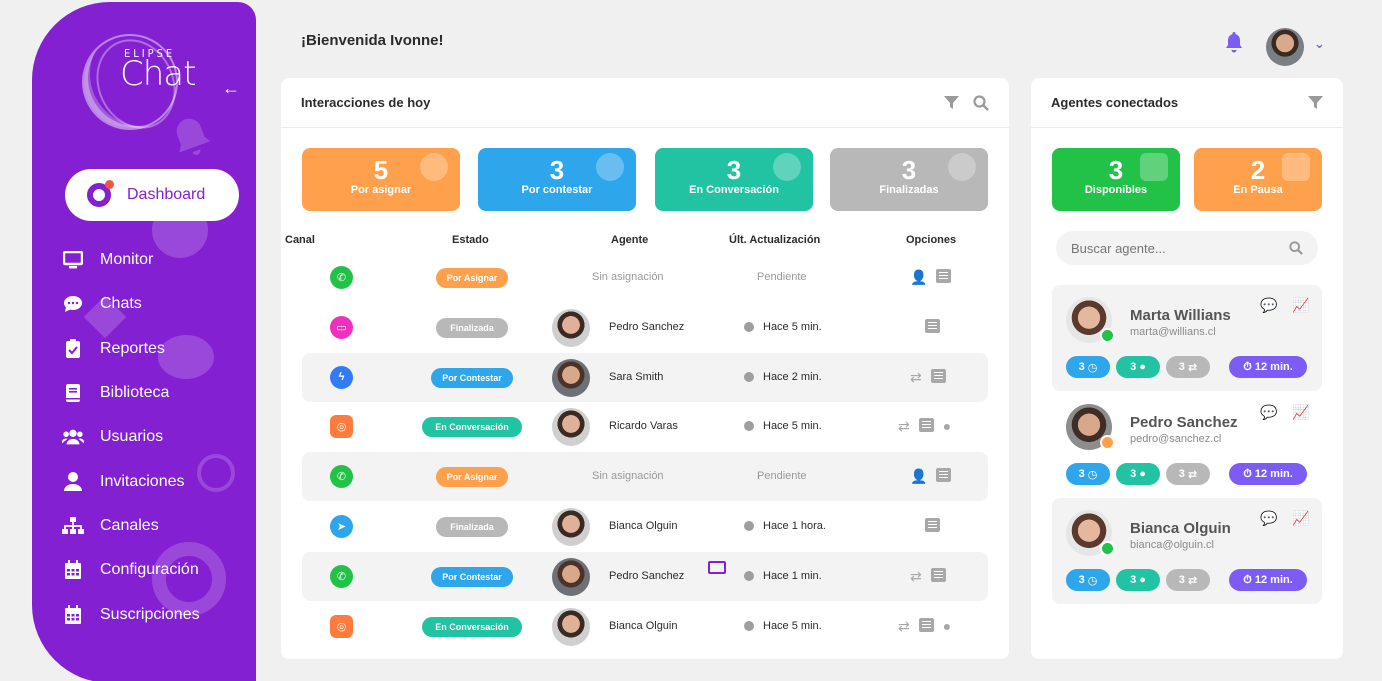 The height and width of the screenshot is (681, 1382). What do you see at coordinates (472, 427) in the screenshot?
I see `status-badge: En Conversación` at bounding box center [472, 427].